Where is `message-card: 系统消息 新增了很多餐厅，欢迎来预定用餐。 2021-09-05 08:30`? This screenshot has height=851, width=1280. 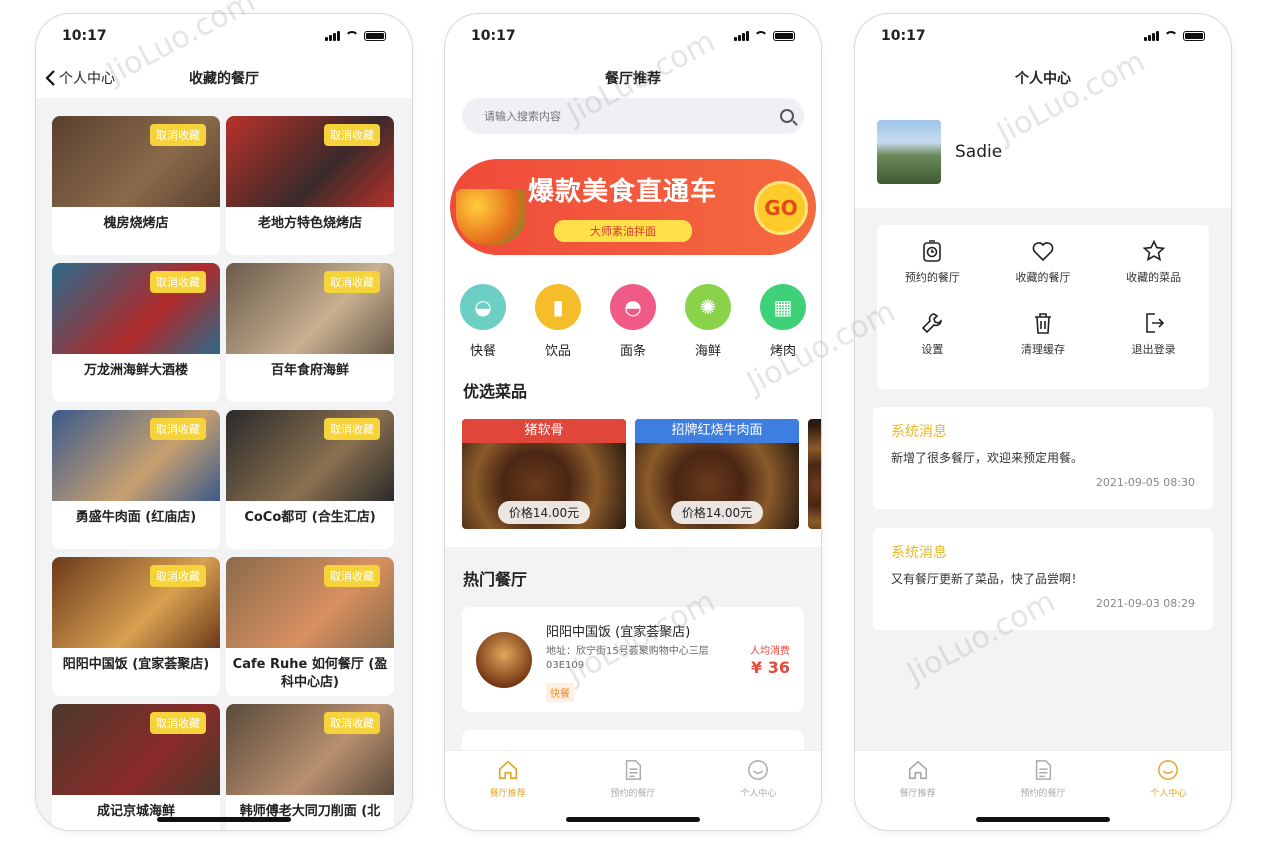
message-card: 系统消息 新增了很多餐厅，欢迎来预定用餐。 2021-09-05 08:30 is located at coordinates (1043, 458).